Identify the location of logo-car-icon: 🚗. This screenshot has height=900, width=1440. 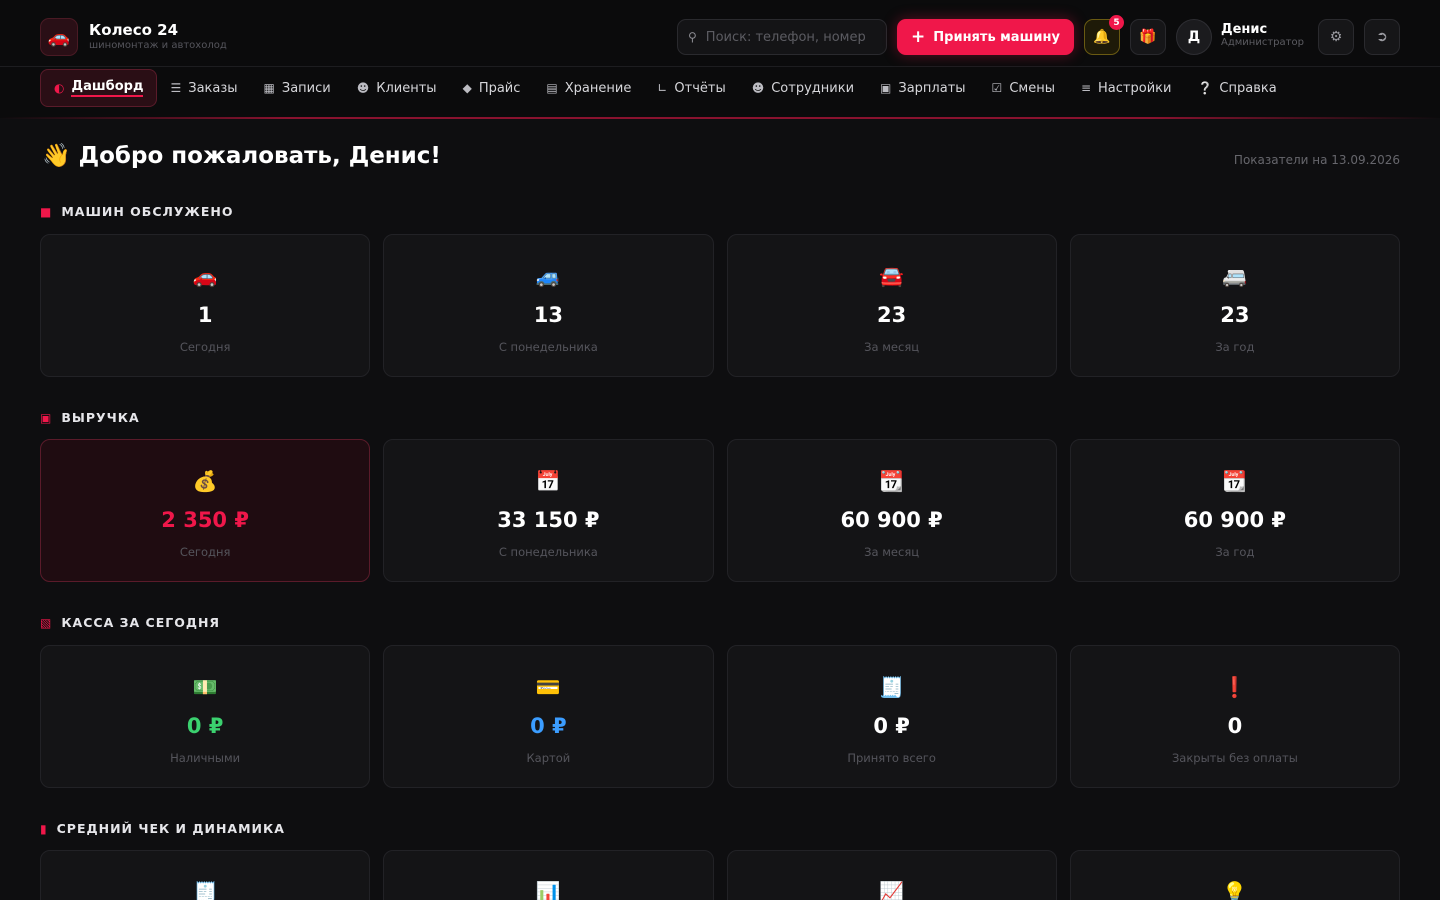
(59, 37).